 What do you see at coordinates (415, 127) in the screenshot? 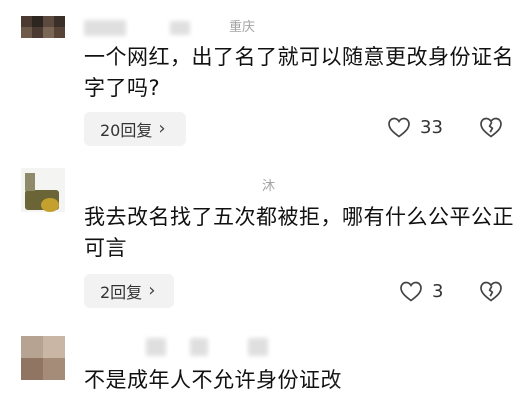
I see `like-button: 33` at bounding box center [415, 127].